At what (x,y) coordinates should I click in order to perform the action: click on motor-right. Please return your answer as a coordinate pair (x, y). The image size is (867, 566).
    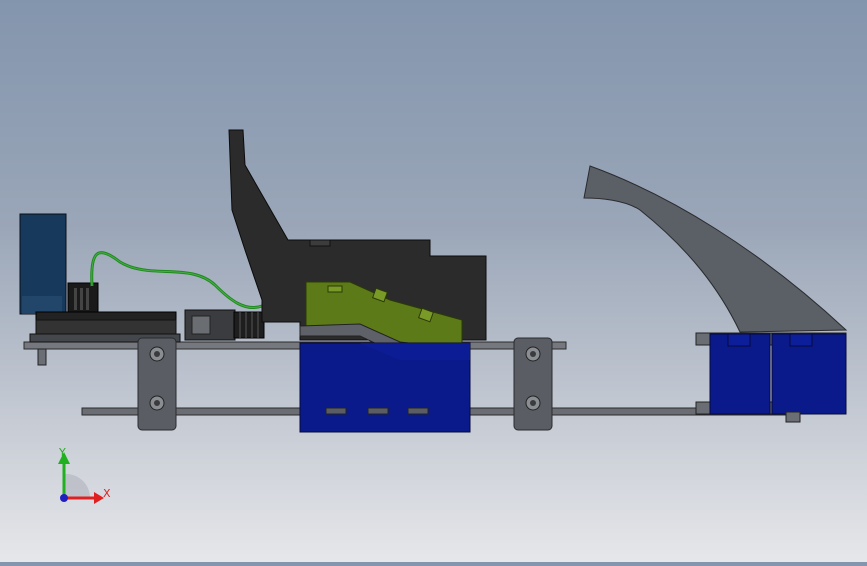
    Looking at the image, I should click on (771, 377).